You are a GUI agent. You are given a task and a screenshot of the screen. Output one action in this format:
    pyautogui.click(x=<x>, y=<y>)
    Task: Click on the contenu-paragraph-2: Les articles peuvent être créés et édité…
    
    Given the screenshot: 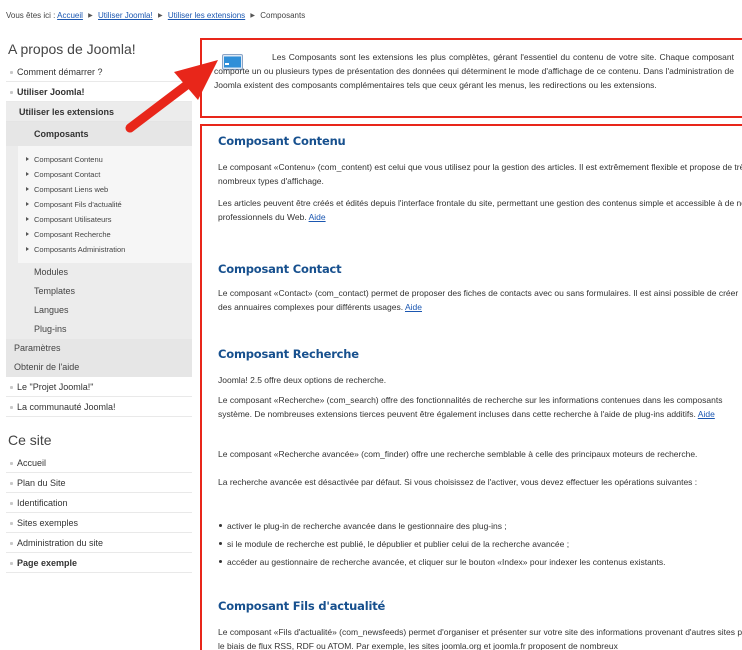 What is the action you would take?
    pyautogui.click(x=480, y=210)
    